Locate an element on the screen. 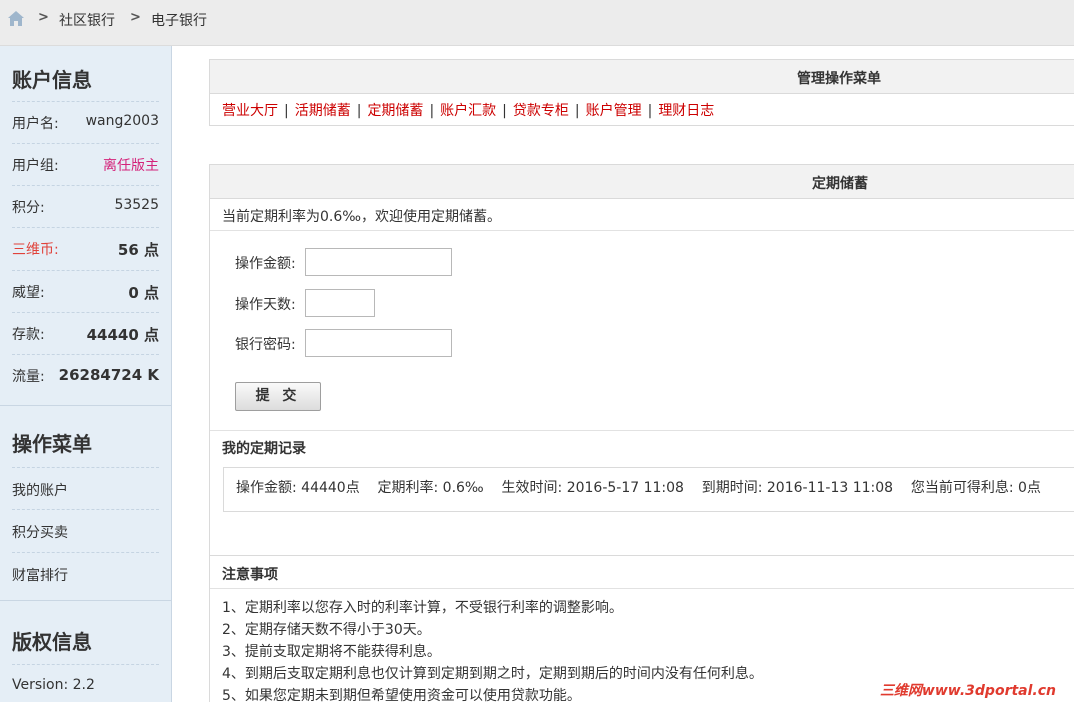 This screenshot has height=702, width=1074. days-label: 操作天数: is located at coordinates (265, 305).